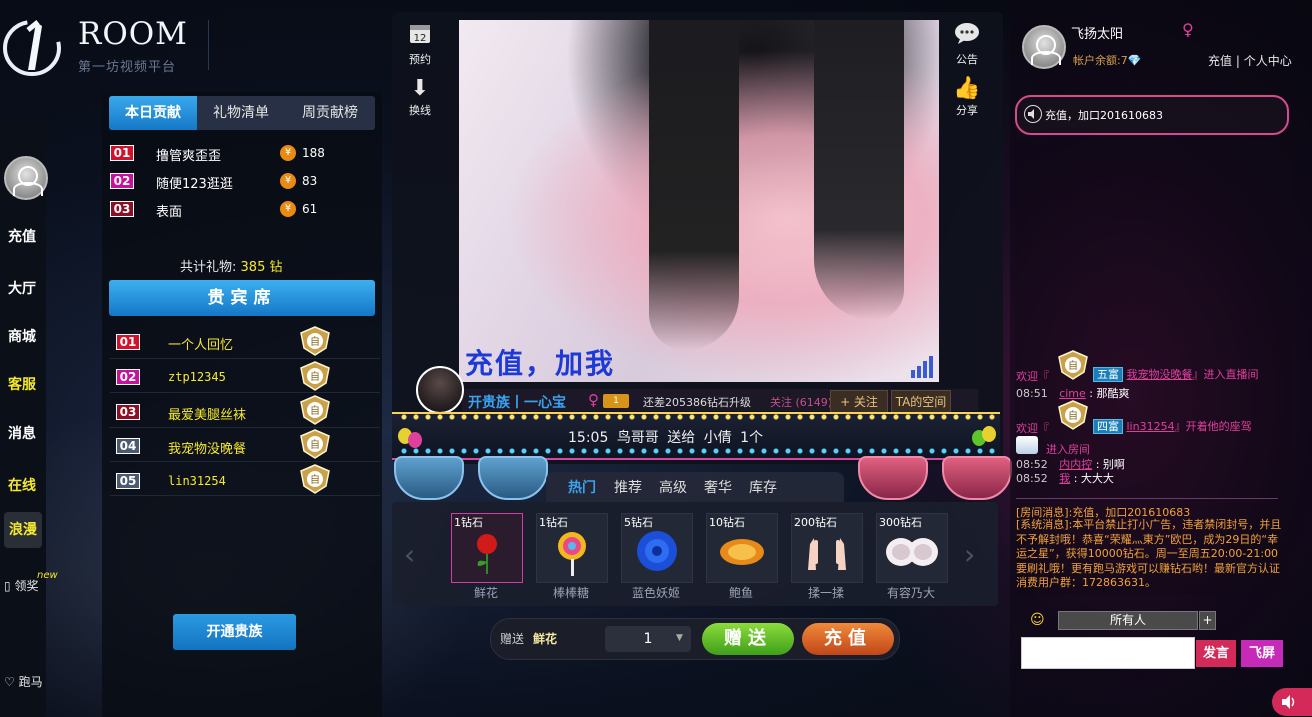 The height and width of the screenshot is (717, 1312). What do you see at coordinates (188, 154) in the screenshot?
I see `rank-name: 撸管爽歪歪` at bounding box center [188, 154].